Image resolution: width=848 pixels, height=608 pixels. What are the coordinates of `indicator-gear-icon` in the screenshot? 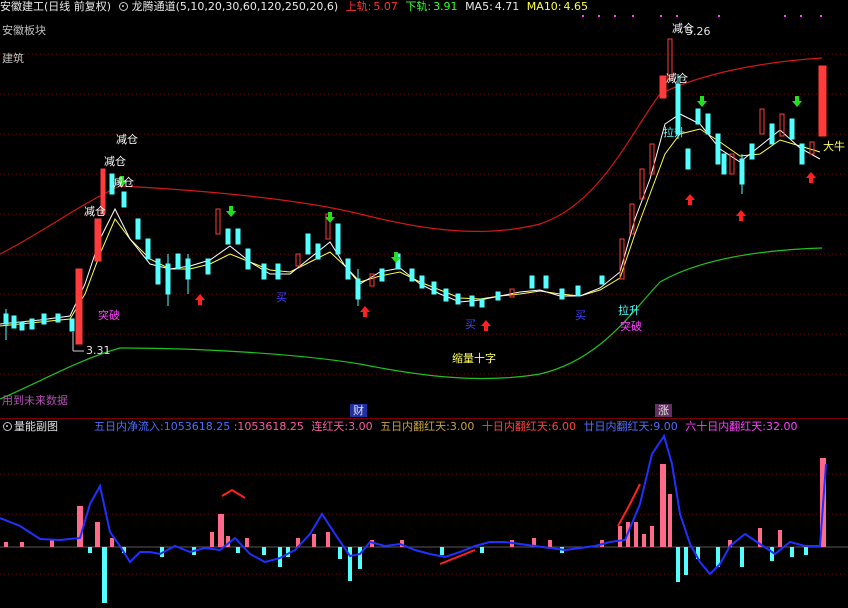 It's located at (123, 6).